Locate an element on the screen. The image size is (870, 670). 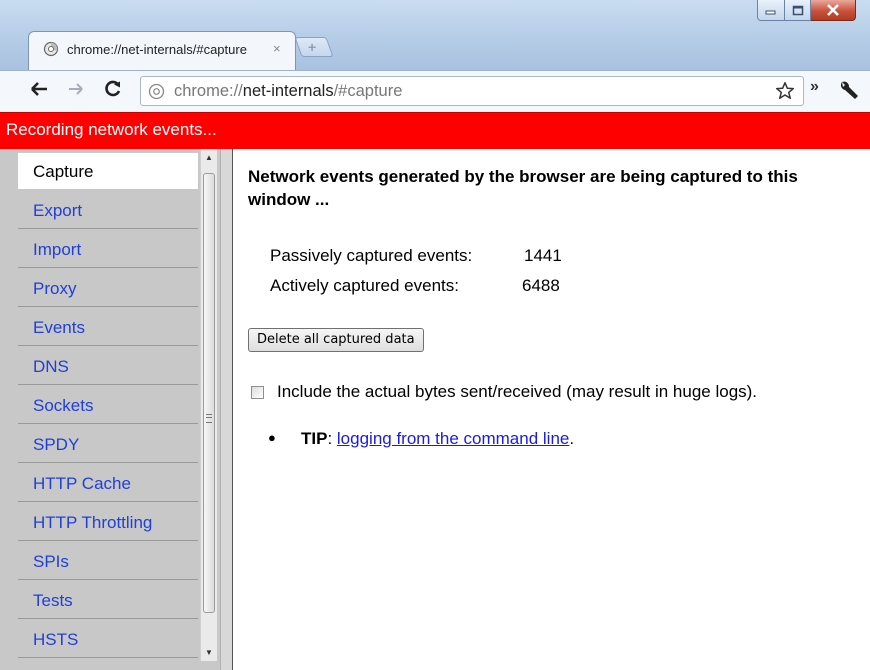
sidebar-item-http-cache: HTTP Cache is located at coordinates (108, 483).